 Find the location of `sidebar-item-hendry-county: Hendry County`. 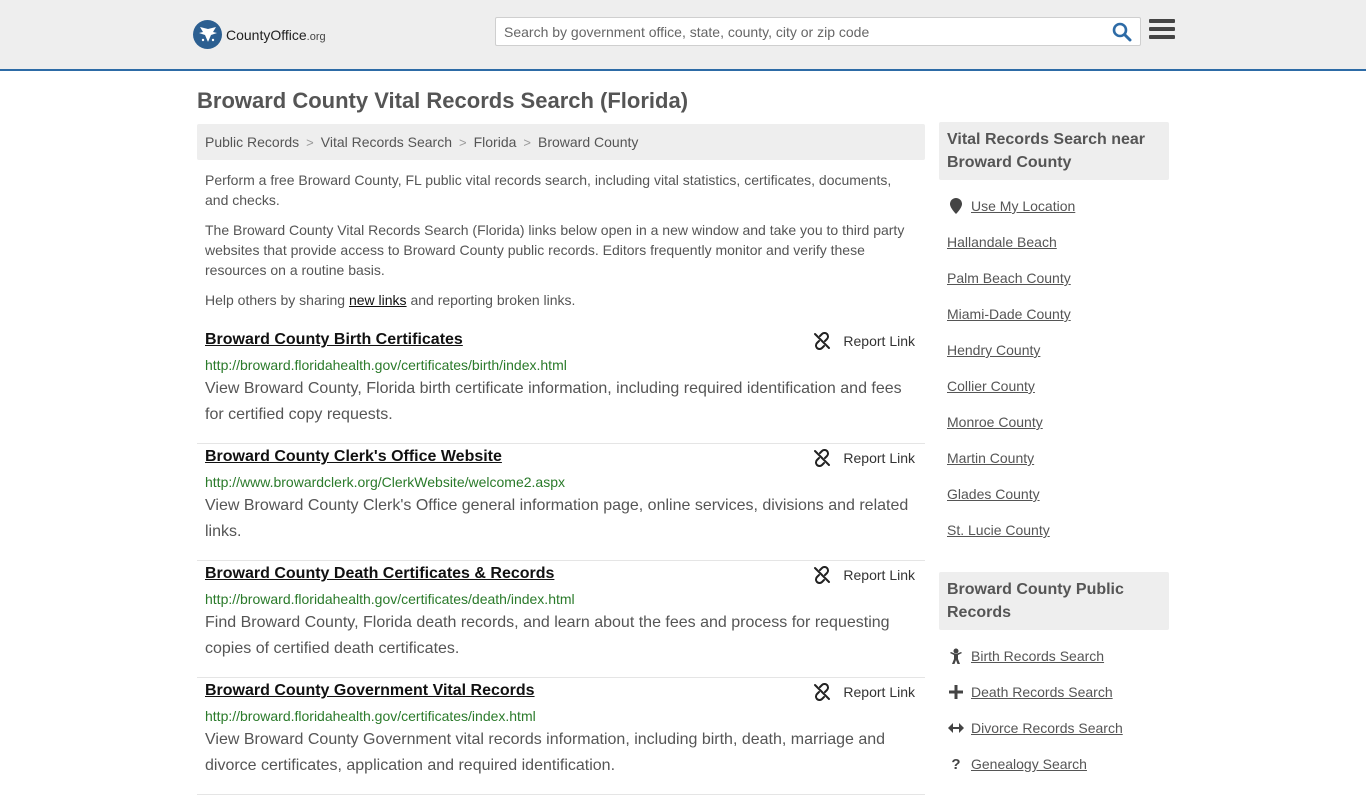

sidebar-item-hendry-county: Hendry County is located at coordinates (1054, 350).